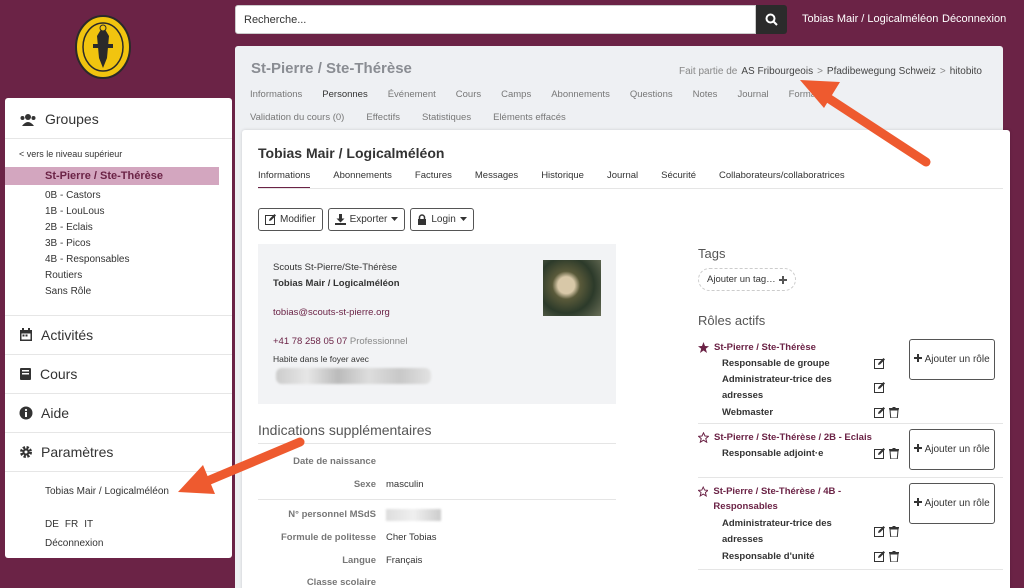  I want to click on group-tab-statistiques: Statistiques, so click(446, 117).